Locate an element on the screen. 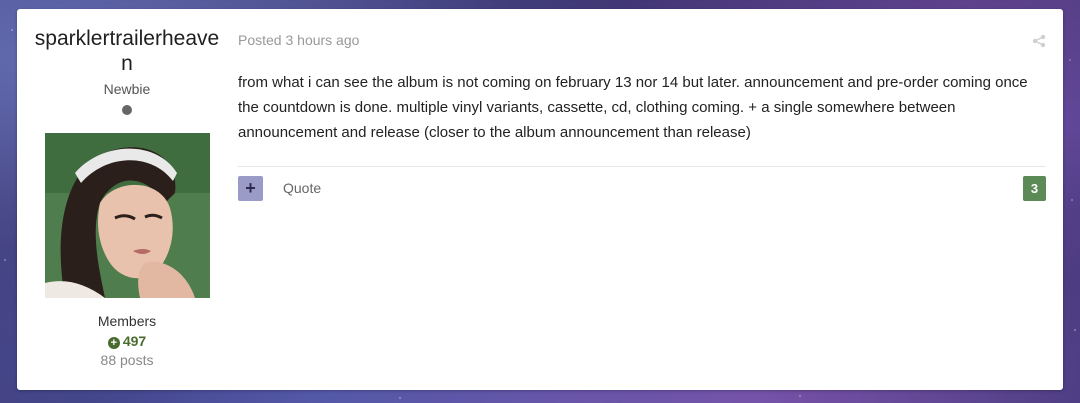  reputation-plus-icon: + is located at coordinates (113, 343).